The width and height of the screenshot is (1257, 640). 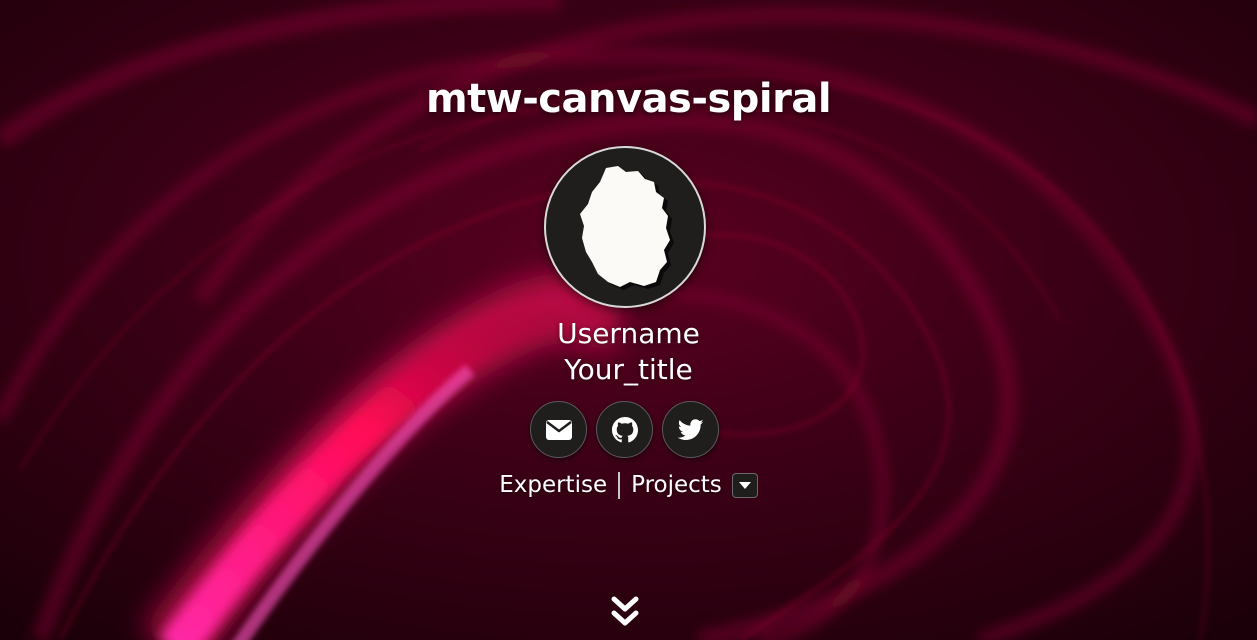 I want to click on social-links, so click(x=629, y=430).